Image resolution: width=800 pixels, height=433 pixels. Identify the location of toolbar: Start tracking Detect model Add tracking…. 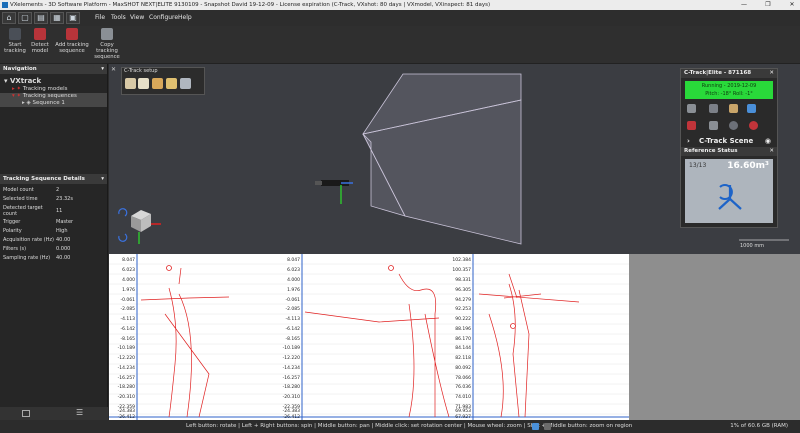
(400, 45).